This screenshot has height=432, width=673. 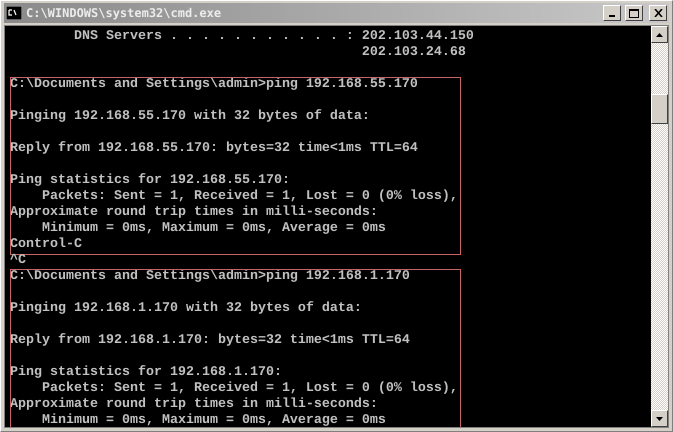 What do you see at coordinates (46, 245) in the screenshot?
I see `console-line: Control-C` at bounding box center [46, 245].